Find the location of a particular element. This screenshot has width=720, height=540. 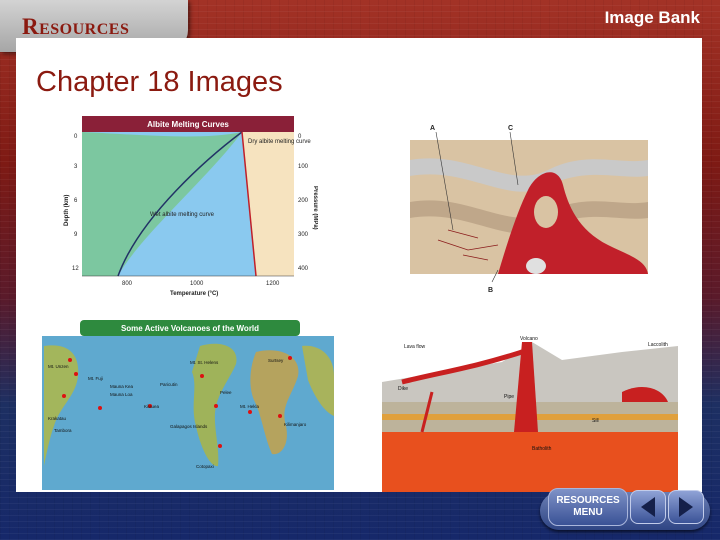

next-button is located at coordinates (686, 507).